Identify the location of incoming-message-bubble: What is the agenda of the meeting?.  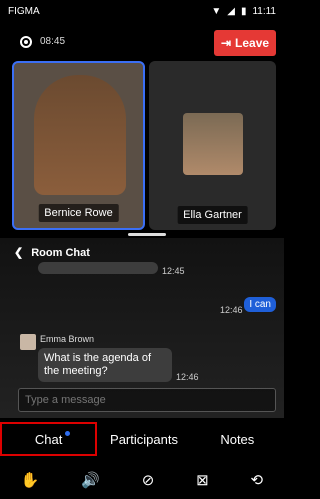
(105, 365).